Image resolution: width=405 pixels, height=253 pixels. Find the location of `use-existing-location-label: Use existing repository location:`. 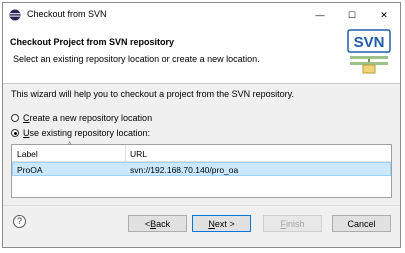

use-existing-location-label: Use existing repository location: is located at coordinates (87, 133).